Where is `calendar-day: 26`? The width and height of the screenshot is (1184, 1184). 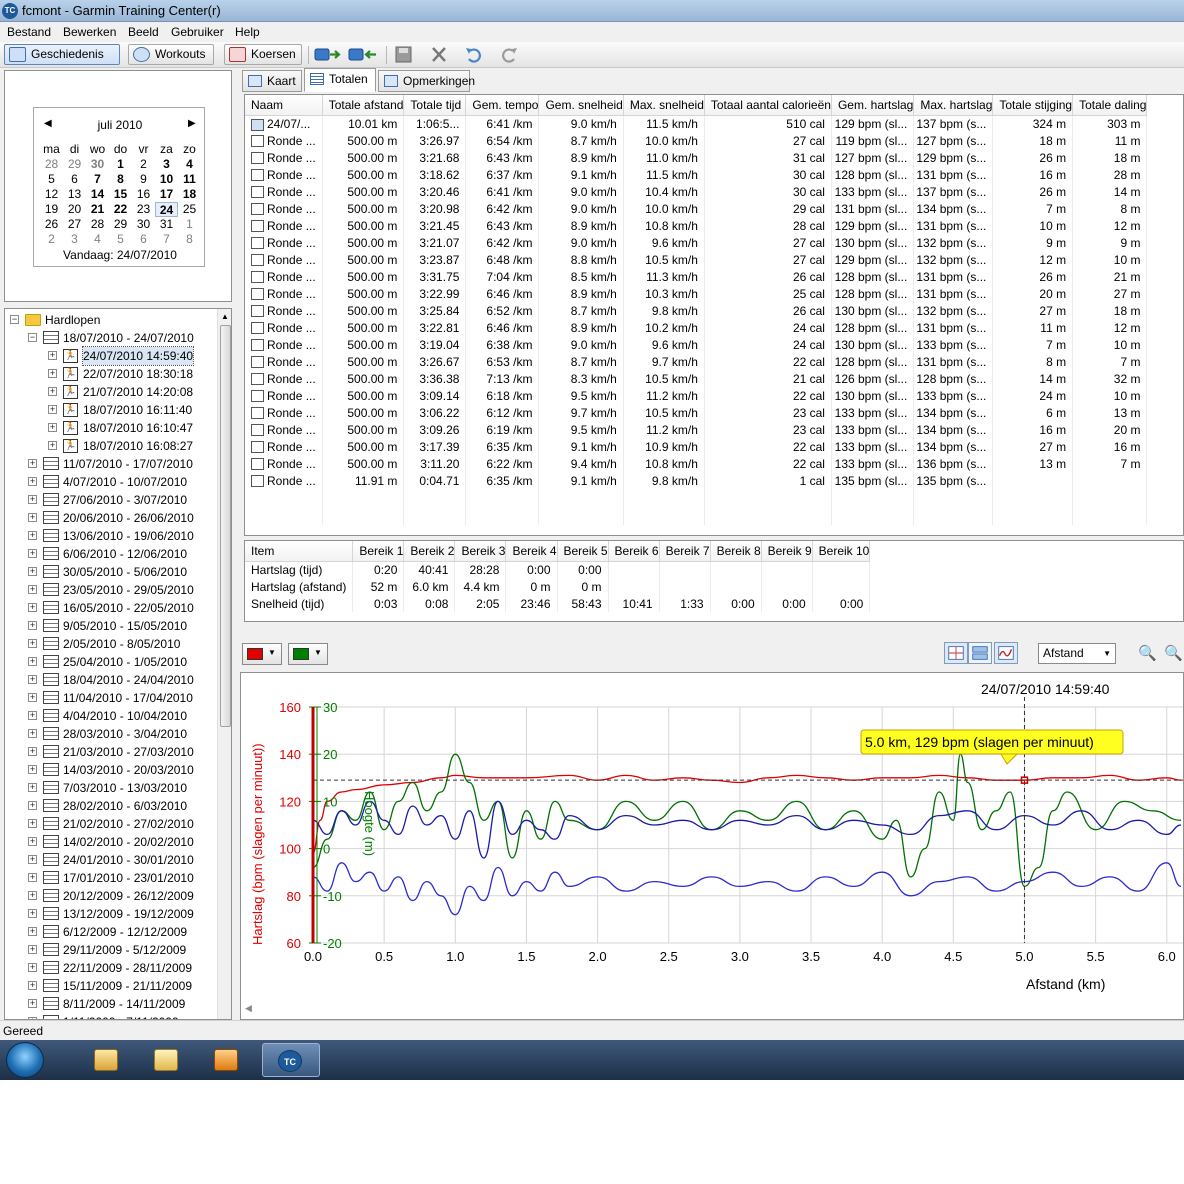
calendar-day: 26 is located at coordinates (51, 224).